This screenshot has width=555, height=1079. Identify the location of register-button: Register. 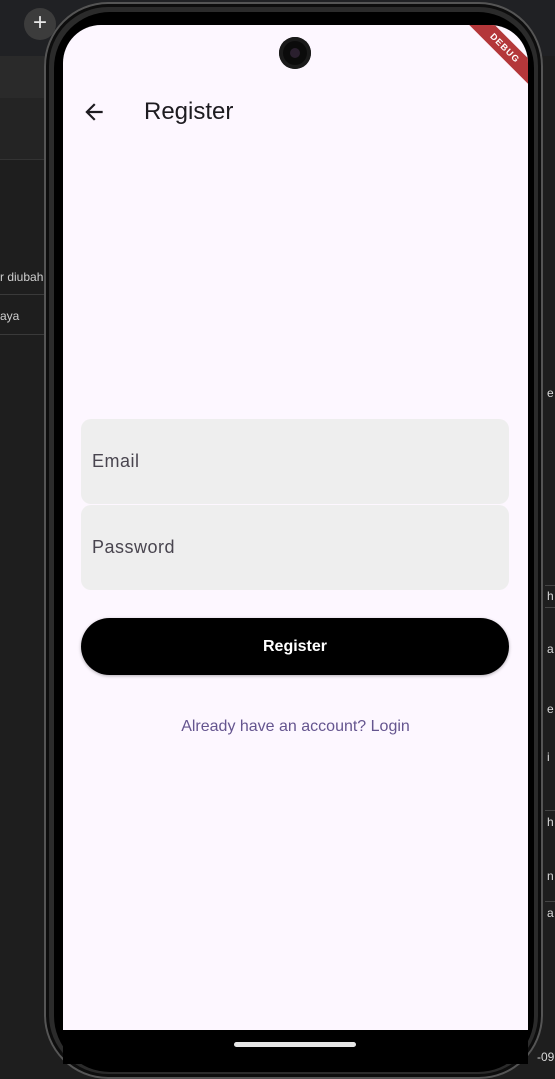
(295, 646).